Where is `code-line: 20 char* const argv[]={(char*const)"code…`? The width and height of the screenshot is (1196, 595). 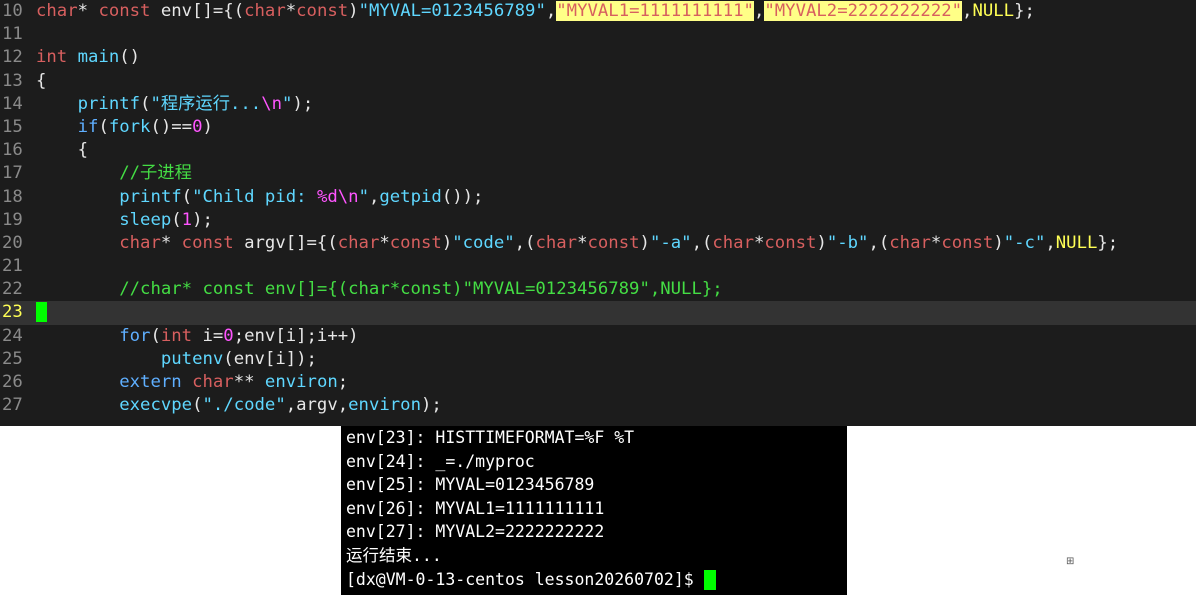
code-line: 20 char* const argv[]={(char*const)"code… is located at coordinates (598, 243).